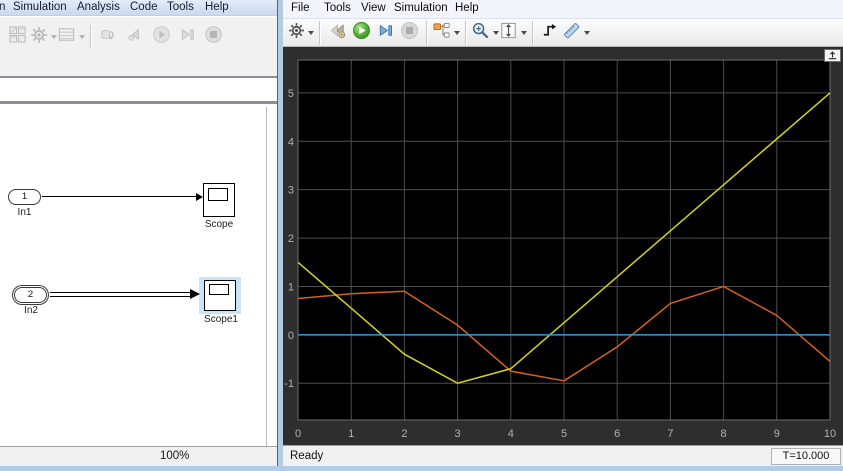 This screenshot has width=843, height=471. What do you see at coordinates (480, 33) in the screenshot?
I see `zoom-in-icon` at bounding box center [480, 33].